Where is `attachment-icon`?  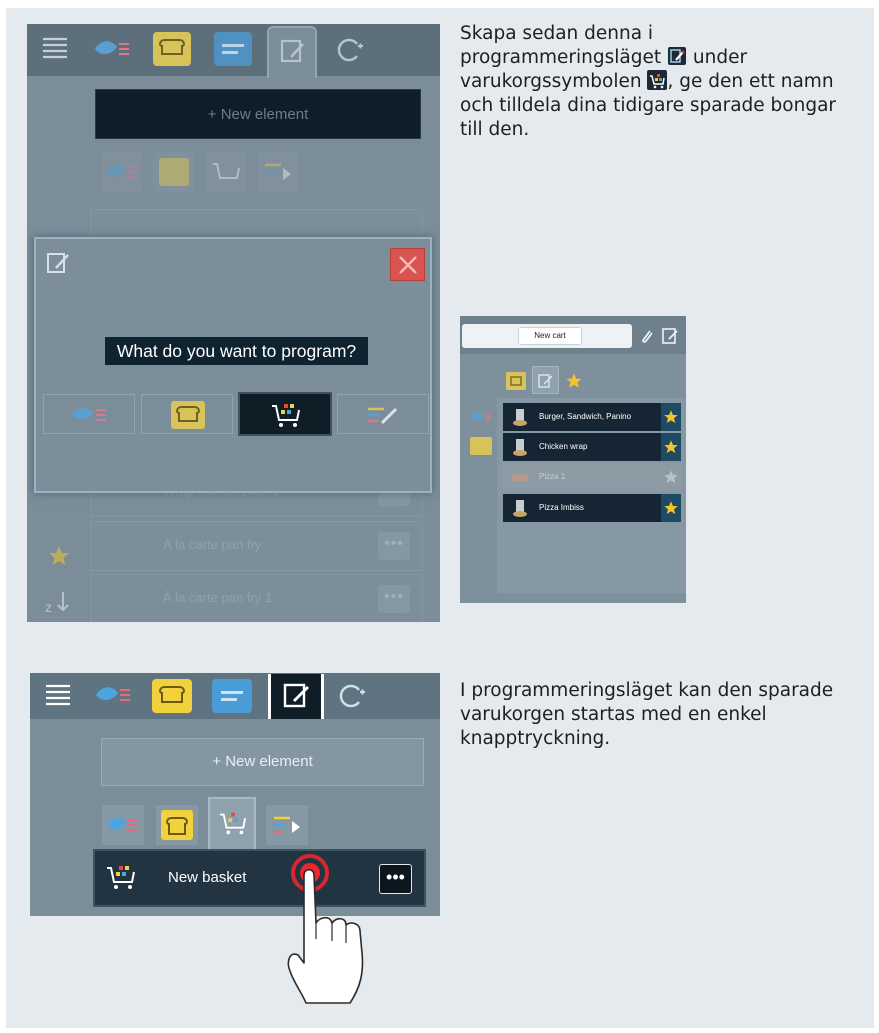 attachment-icon is located at coordinates (647, 336).